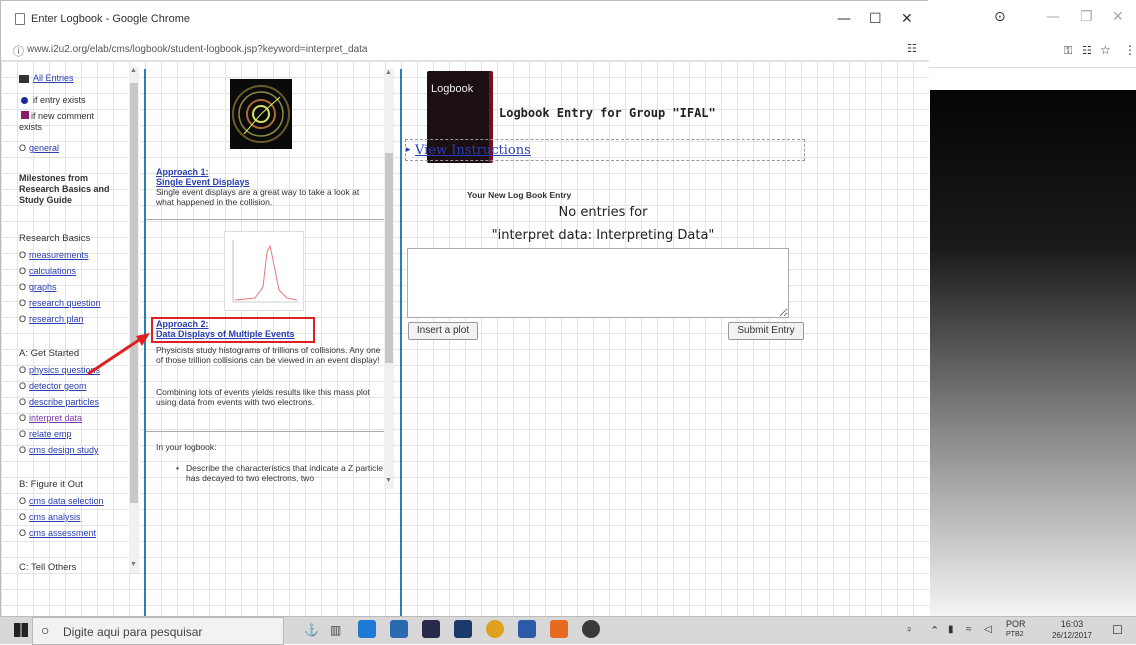 The height and width of the screenshot is (645, 1136). Describe the element at coordinates (335, 630) in the screenshot. I see `task-view-icon: ▥` at that location.